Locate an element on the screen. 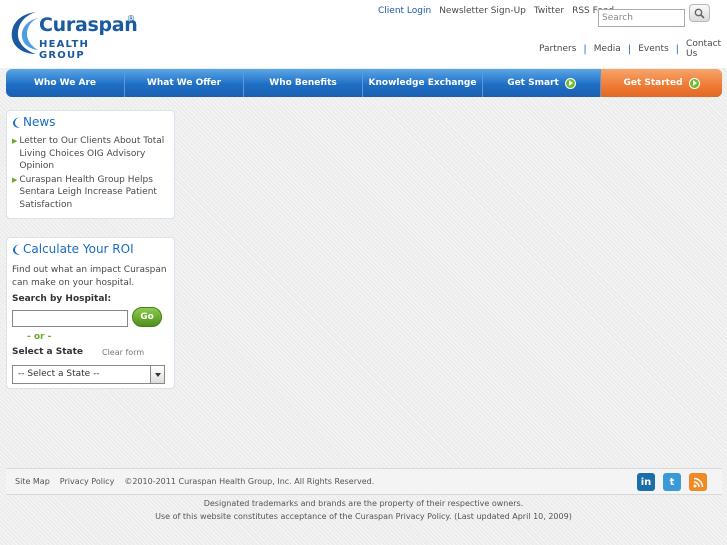  nav-get-smart: Get Smart is located at coordinates (542, 83).